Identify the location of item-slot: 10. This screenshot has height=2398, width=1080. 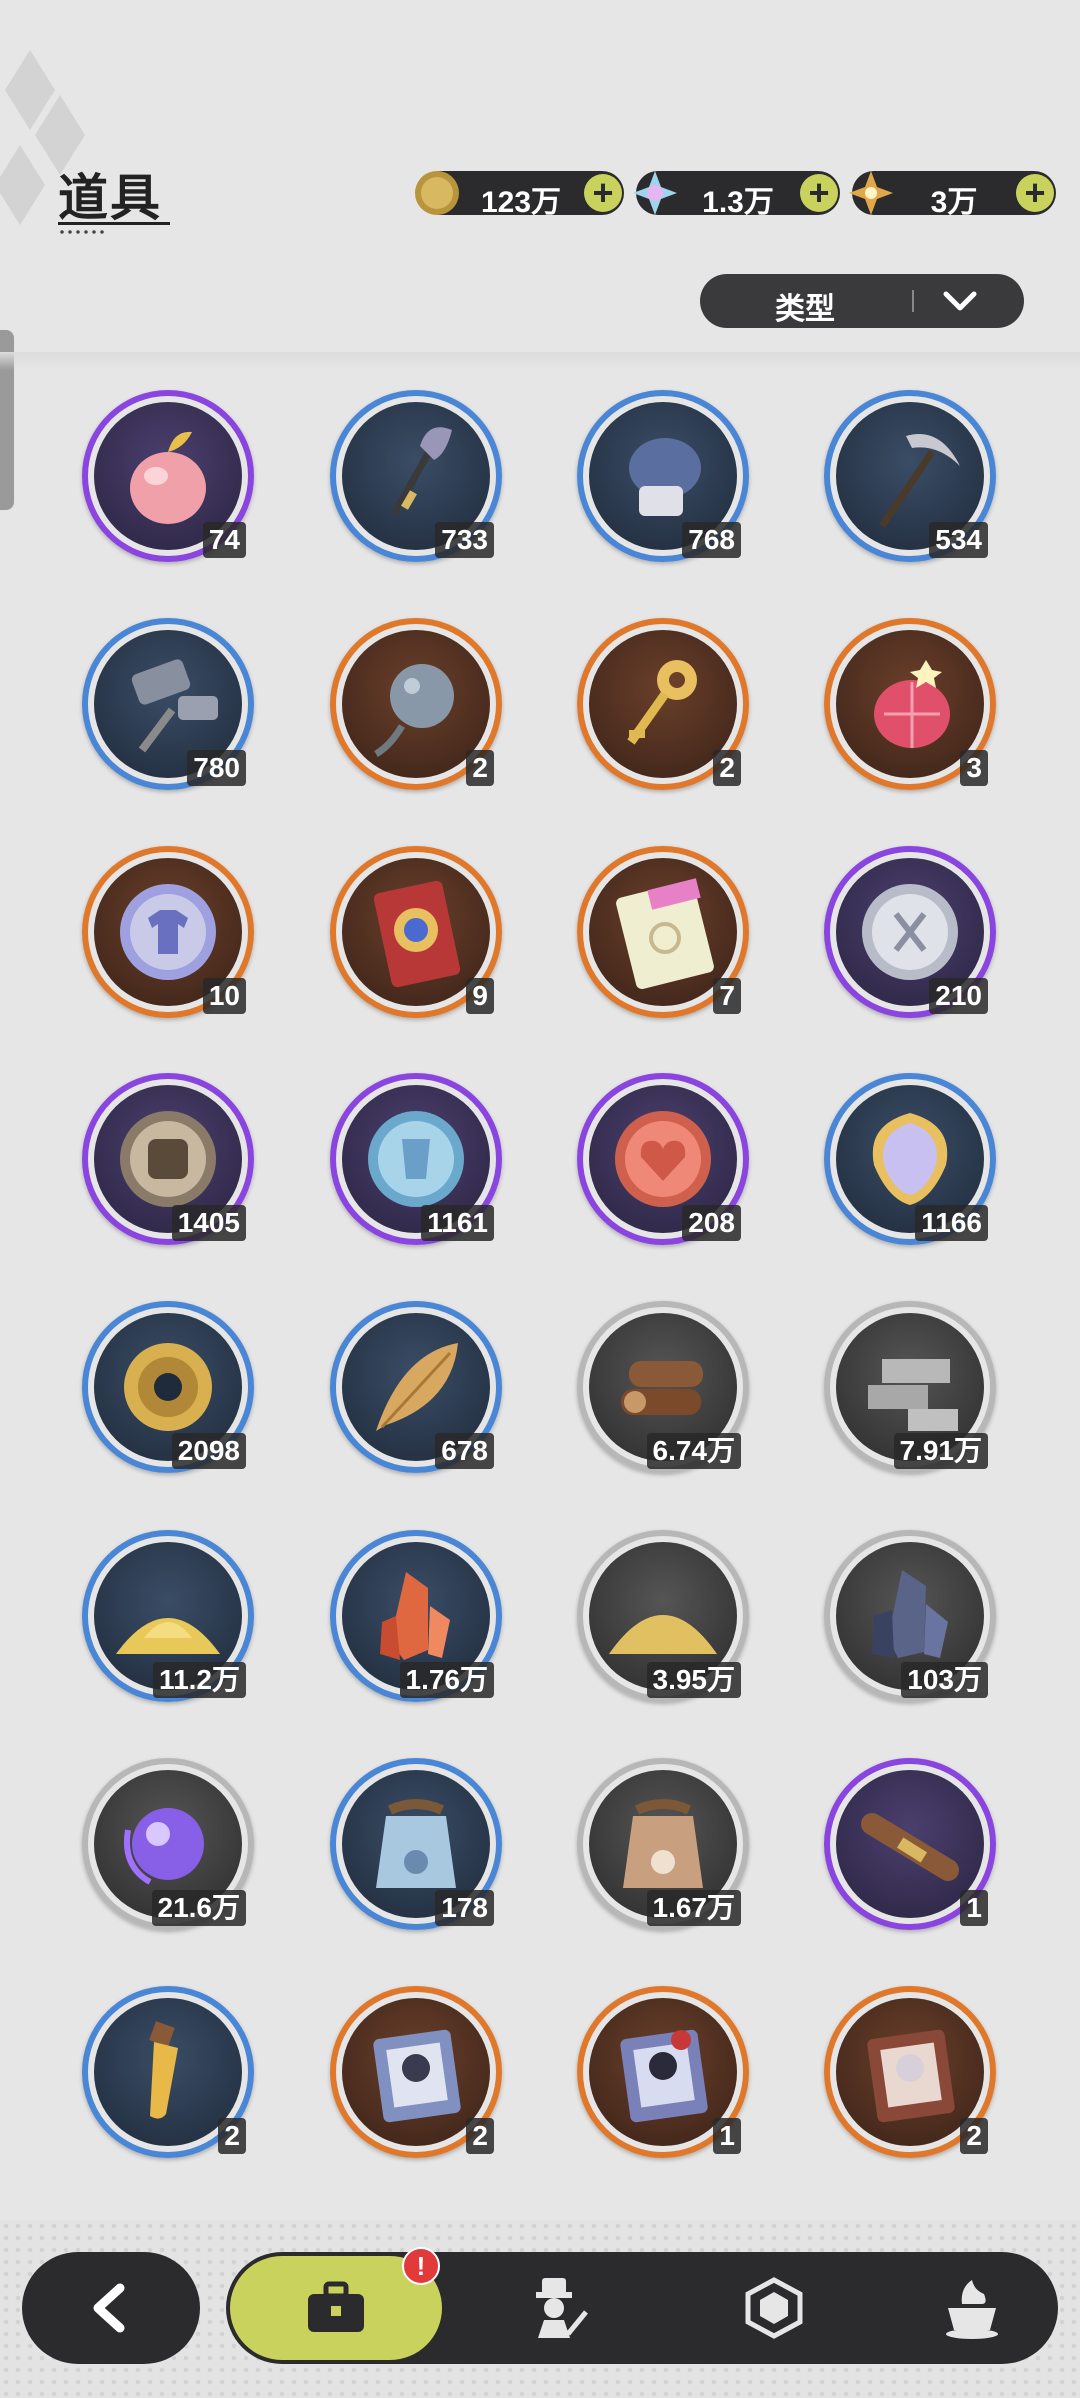
(168, 932).